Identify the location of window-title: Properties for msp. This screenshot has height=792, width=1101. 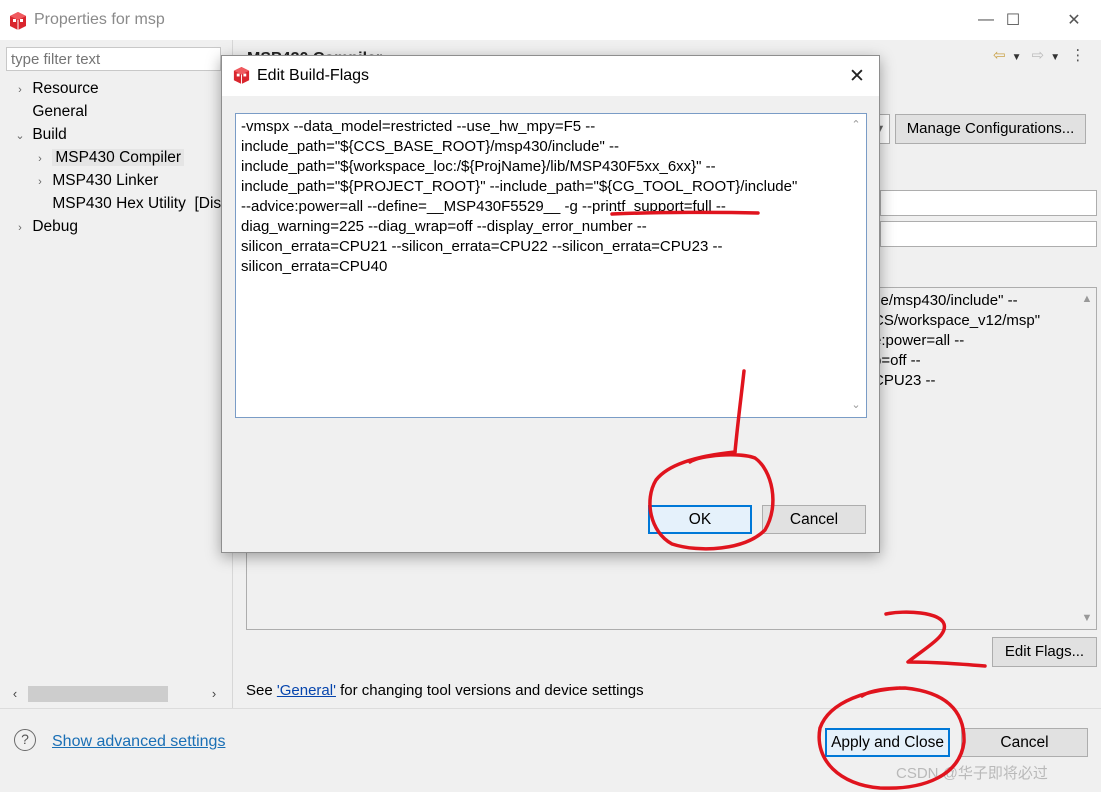
(99, 19).